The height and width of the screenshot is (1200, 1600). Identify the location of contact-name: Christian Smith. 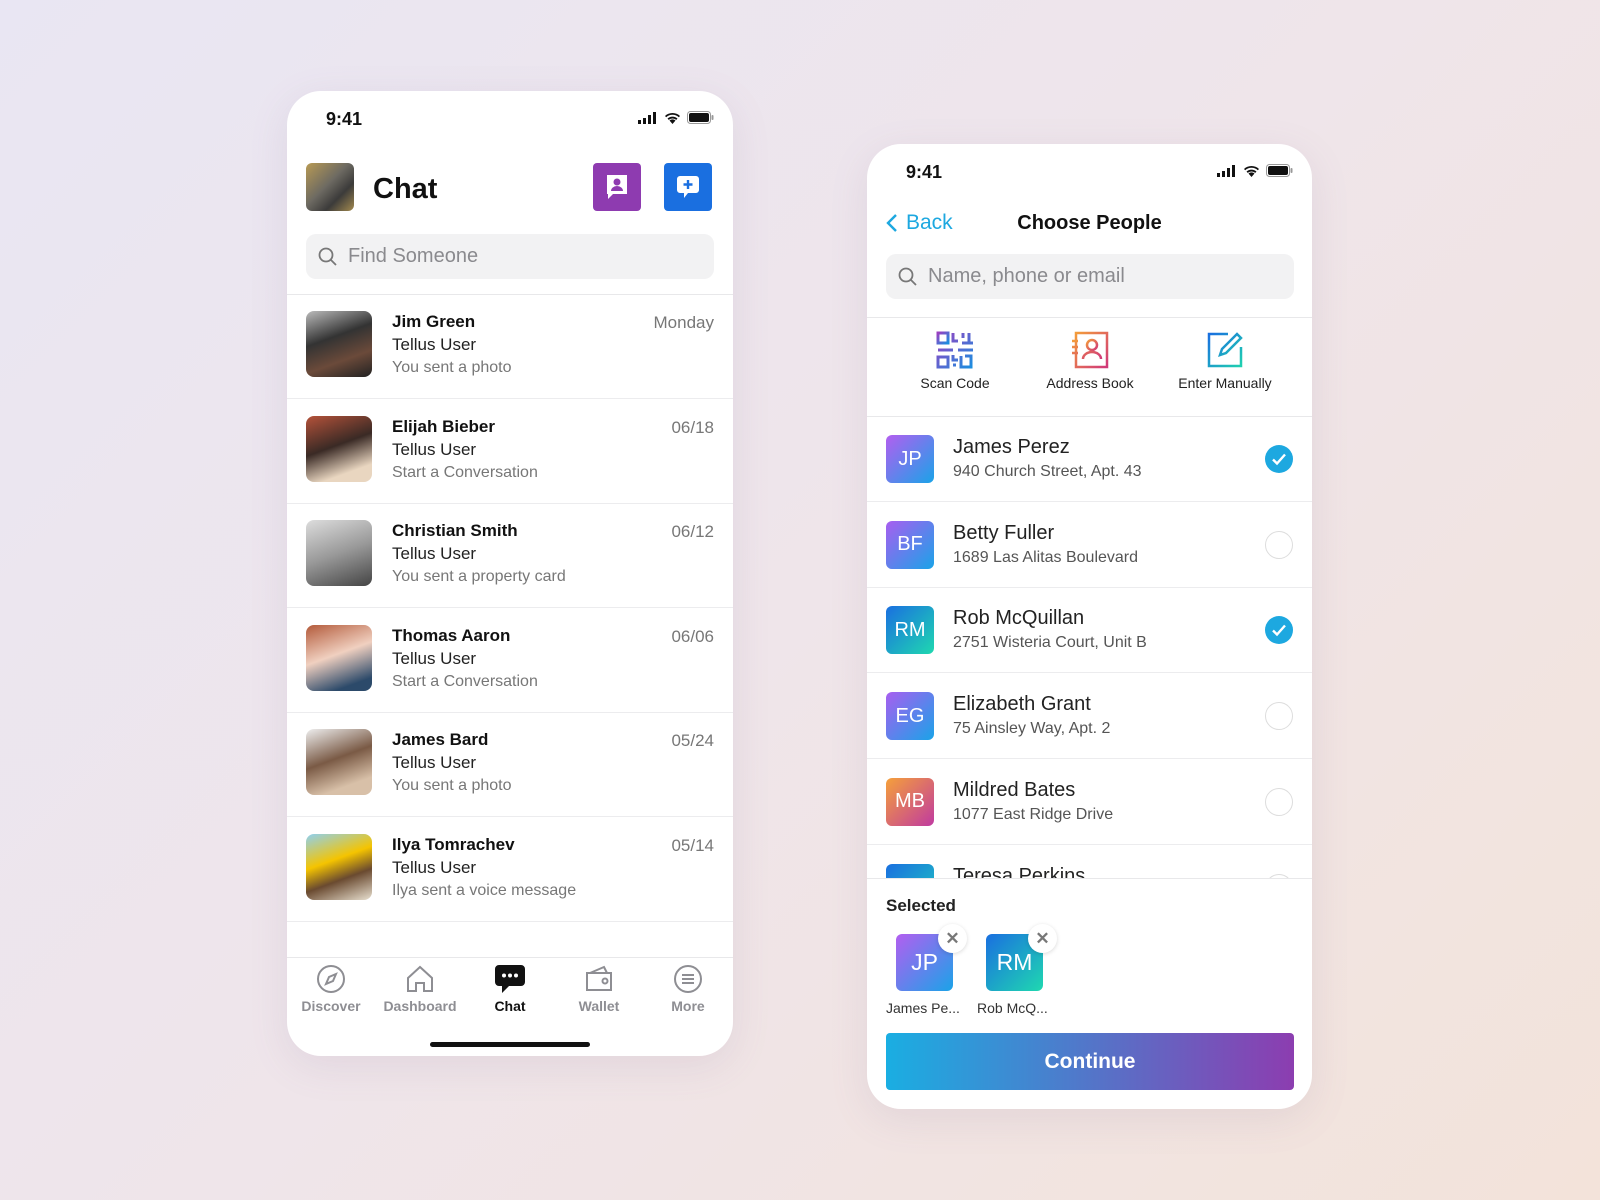
(455, 531).